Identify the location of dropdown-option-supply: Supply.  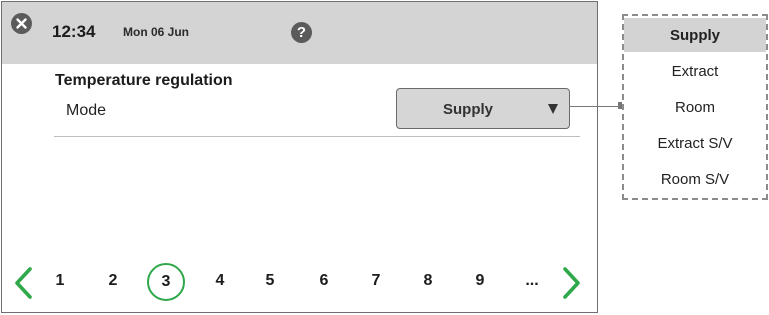
(695, 35).